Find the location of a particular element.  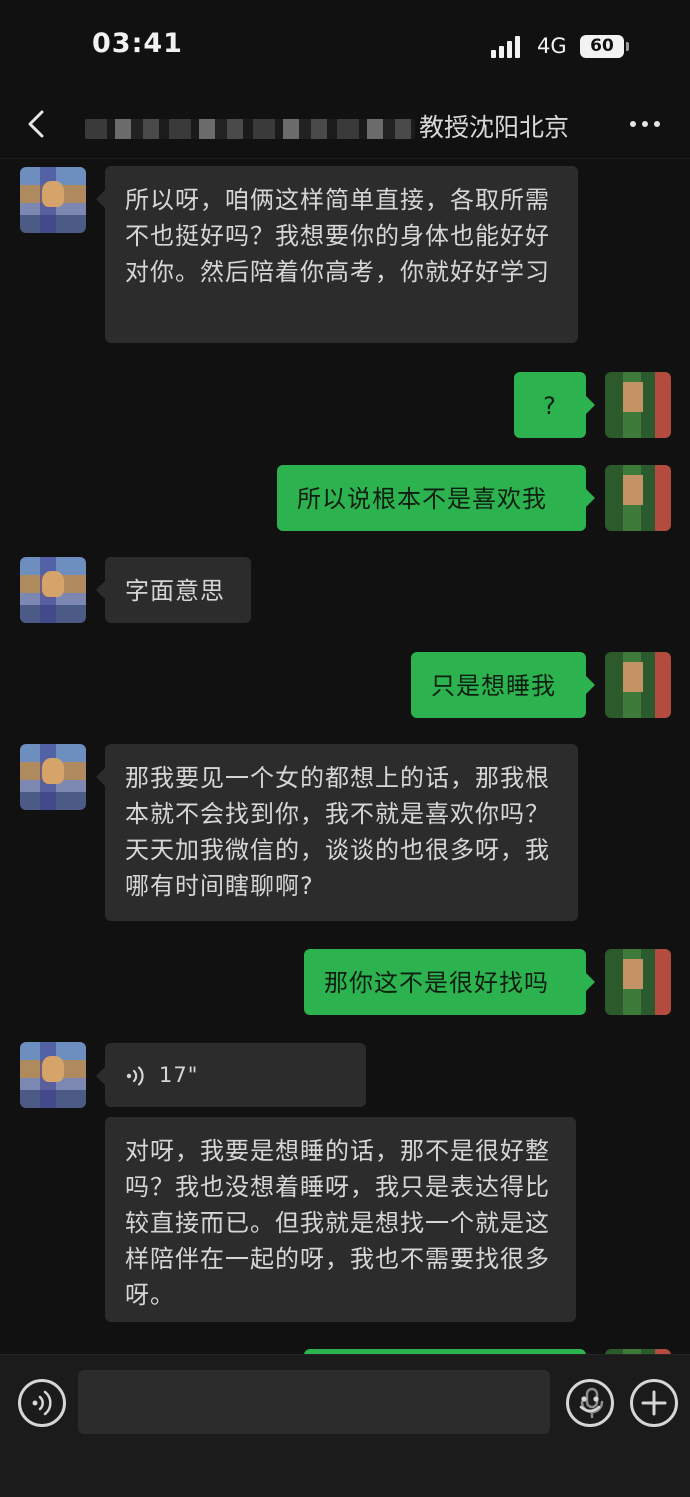

plus-icon is located at coordinates (654, 1403).